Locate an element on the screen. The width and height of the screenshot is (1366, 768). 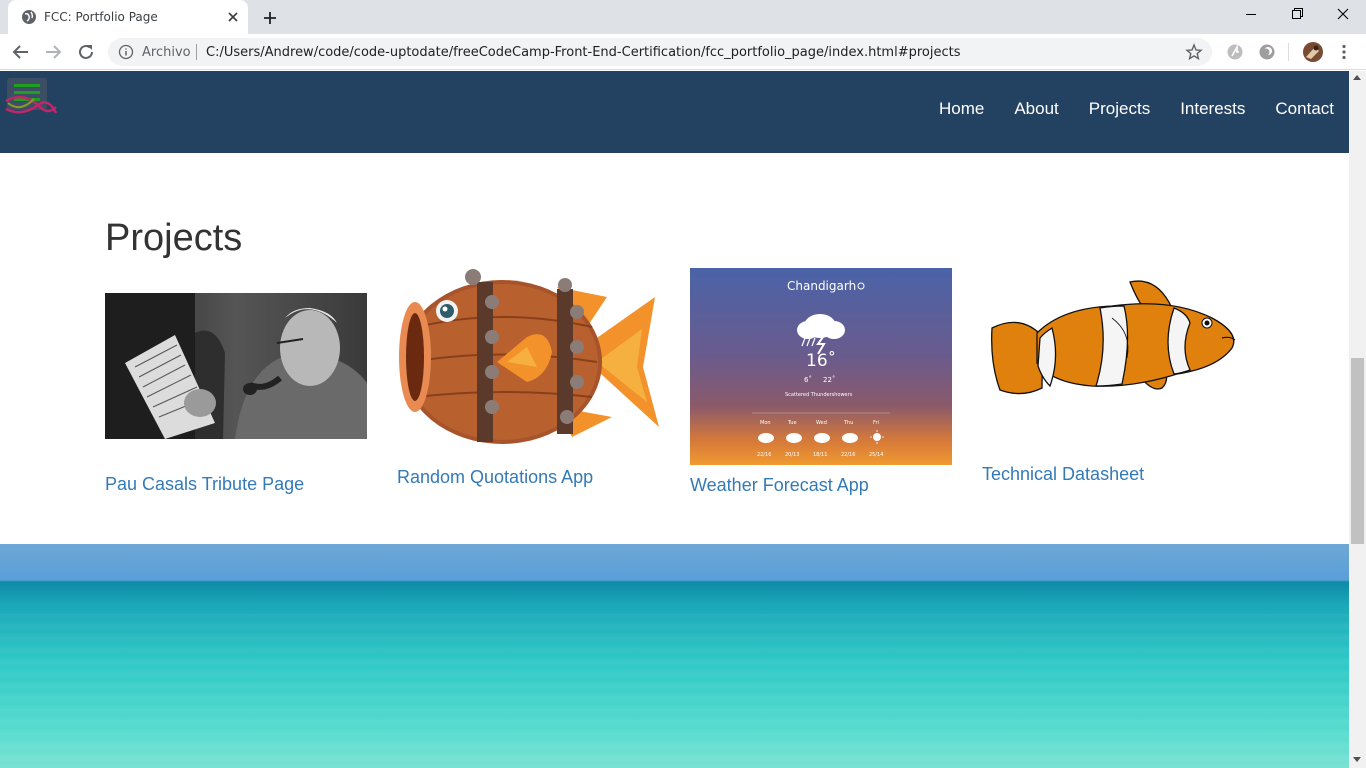
projects-heading: Projects is located at coordinates (174, 238).